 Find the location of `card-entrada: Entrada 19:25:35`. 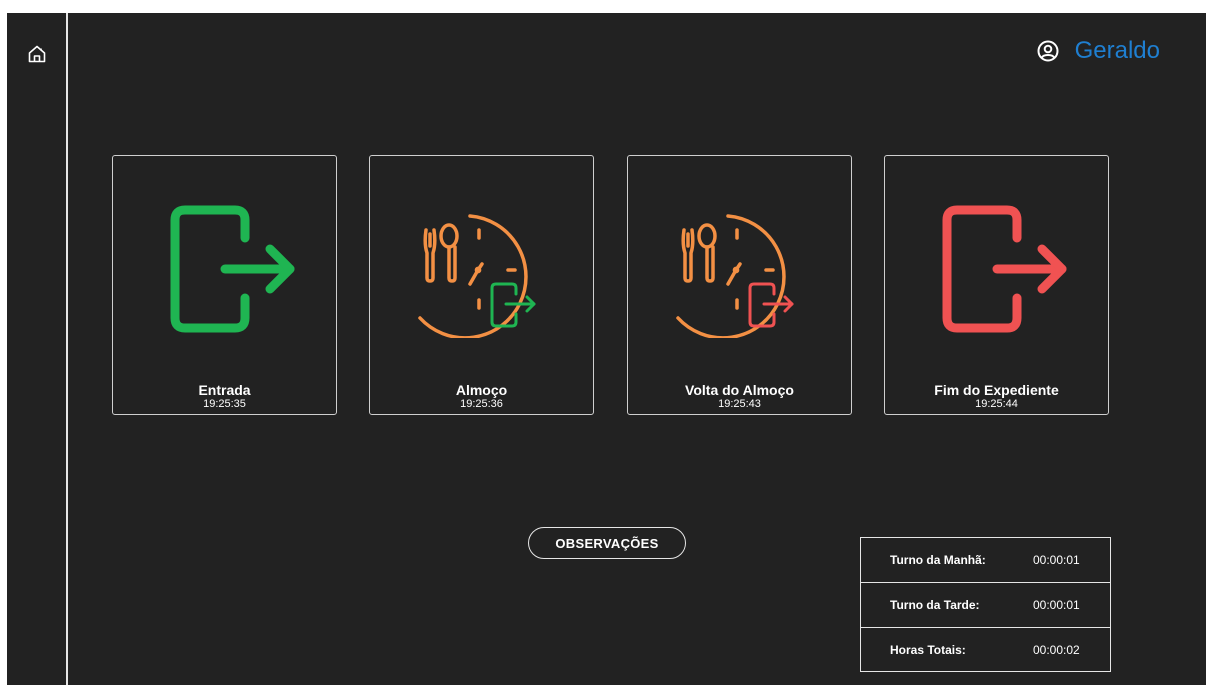

card-entrada: Entrada 19:25:35 is located at coordinates (224, 285).